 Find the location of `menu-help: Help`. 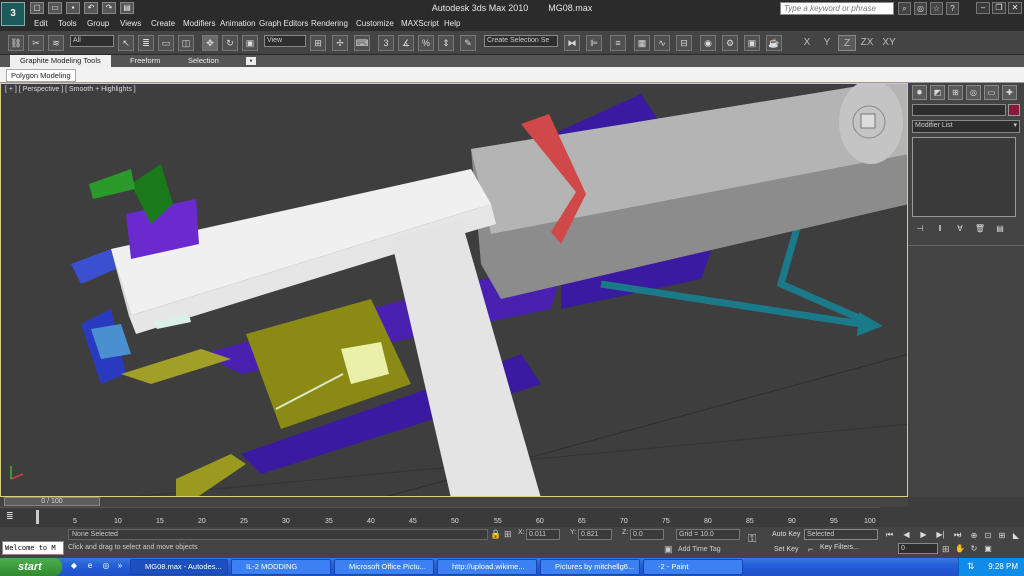

menu-help: Help is located at coordinates (452, 23).